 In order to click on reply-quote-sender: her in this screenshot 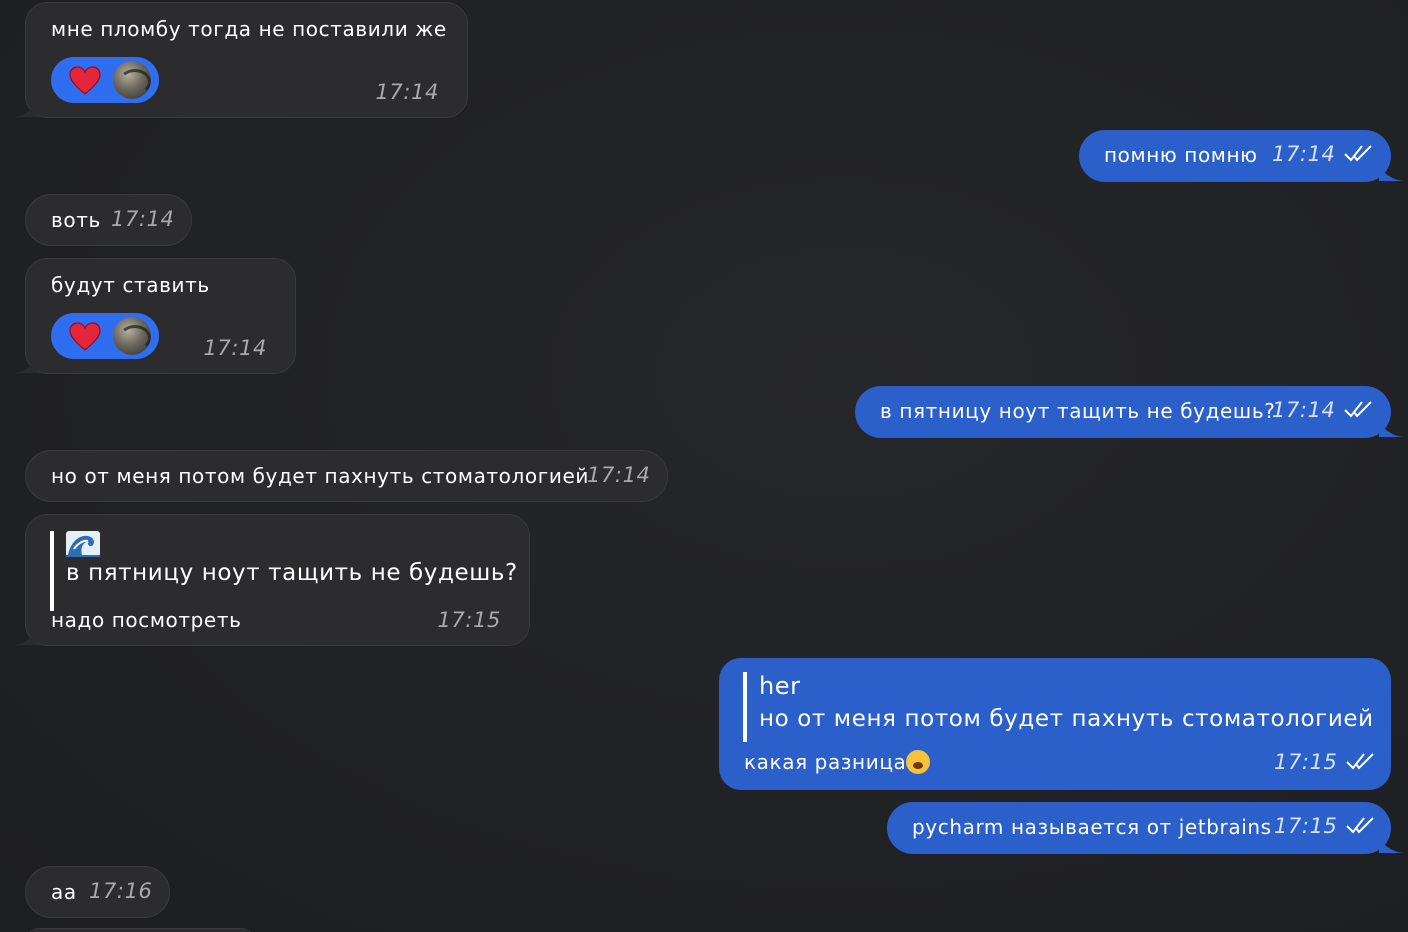, I will do `click(780, 686)`.